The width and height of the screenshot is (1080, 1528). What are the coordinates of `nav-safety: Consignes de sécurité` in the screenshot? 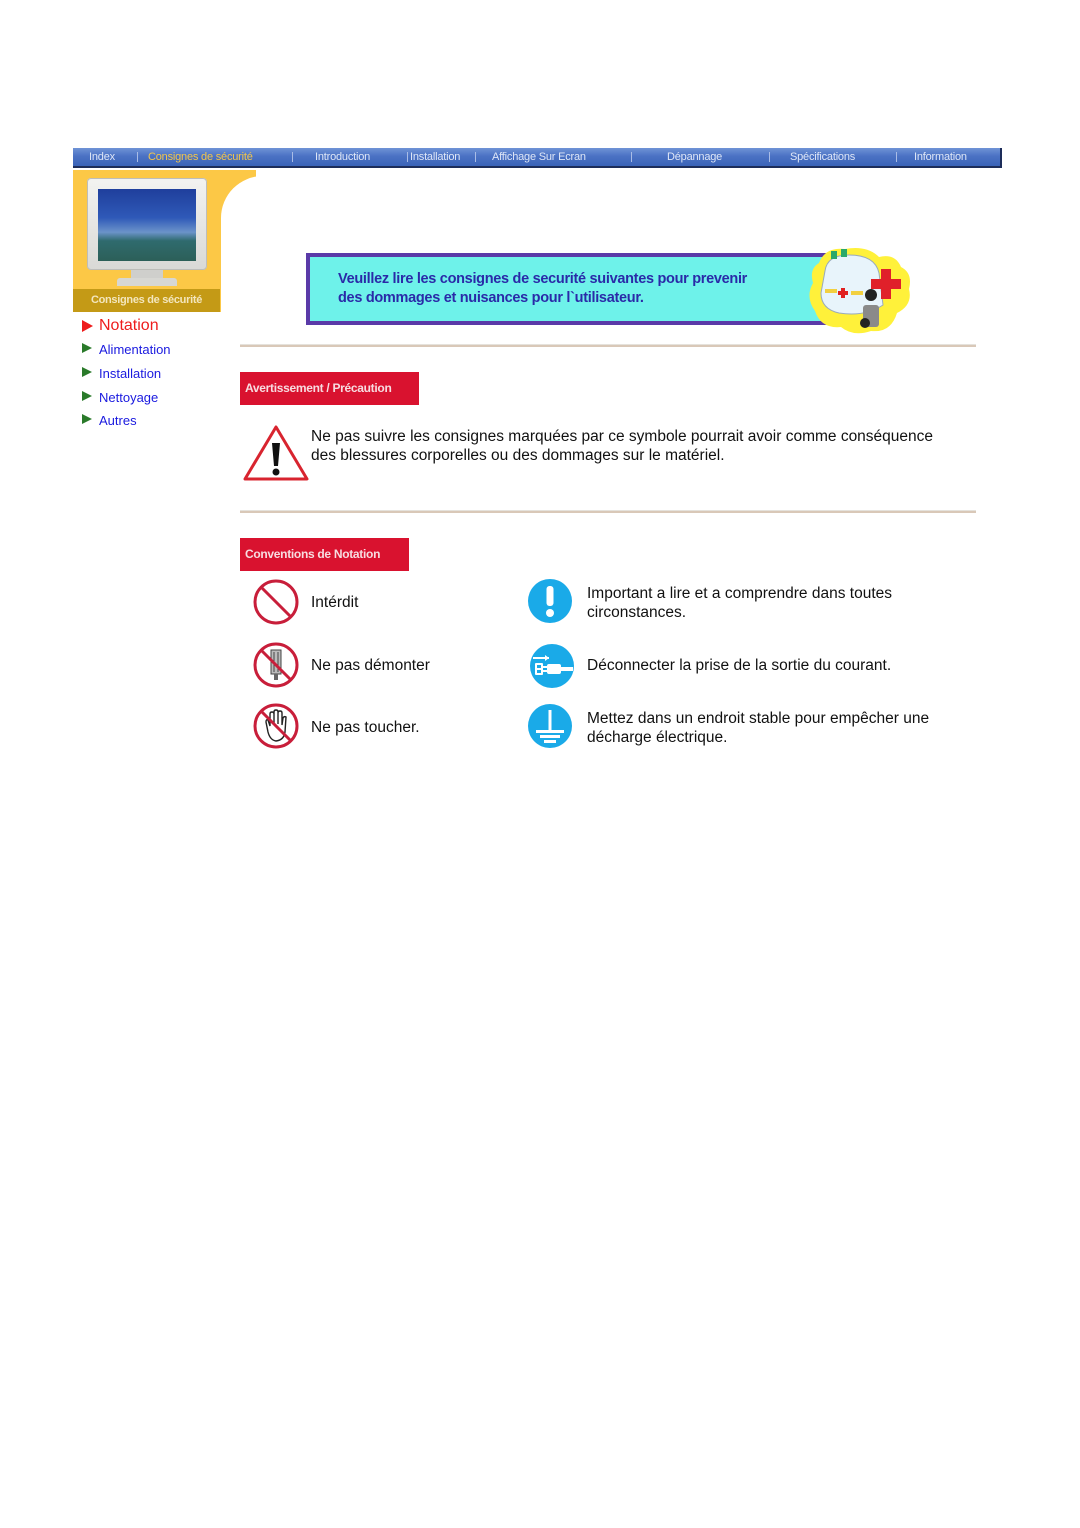 It's located at (200, 157).